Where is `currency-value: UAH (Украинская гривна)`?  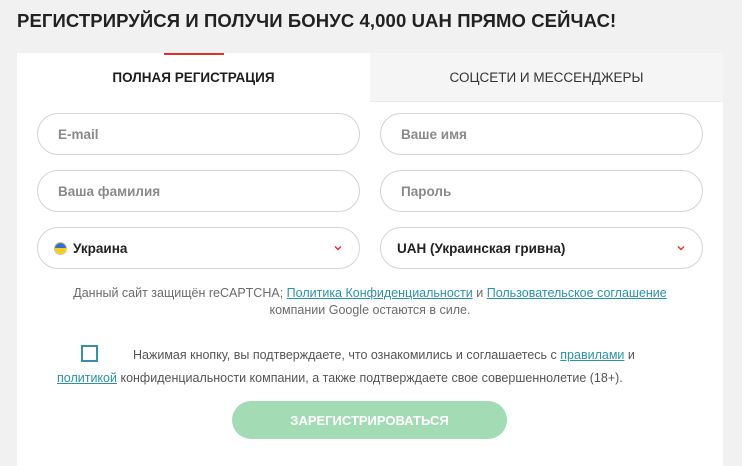 currency-value: UAH (Украинская гривна) is located at coordinates (481, 248).